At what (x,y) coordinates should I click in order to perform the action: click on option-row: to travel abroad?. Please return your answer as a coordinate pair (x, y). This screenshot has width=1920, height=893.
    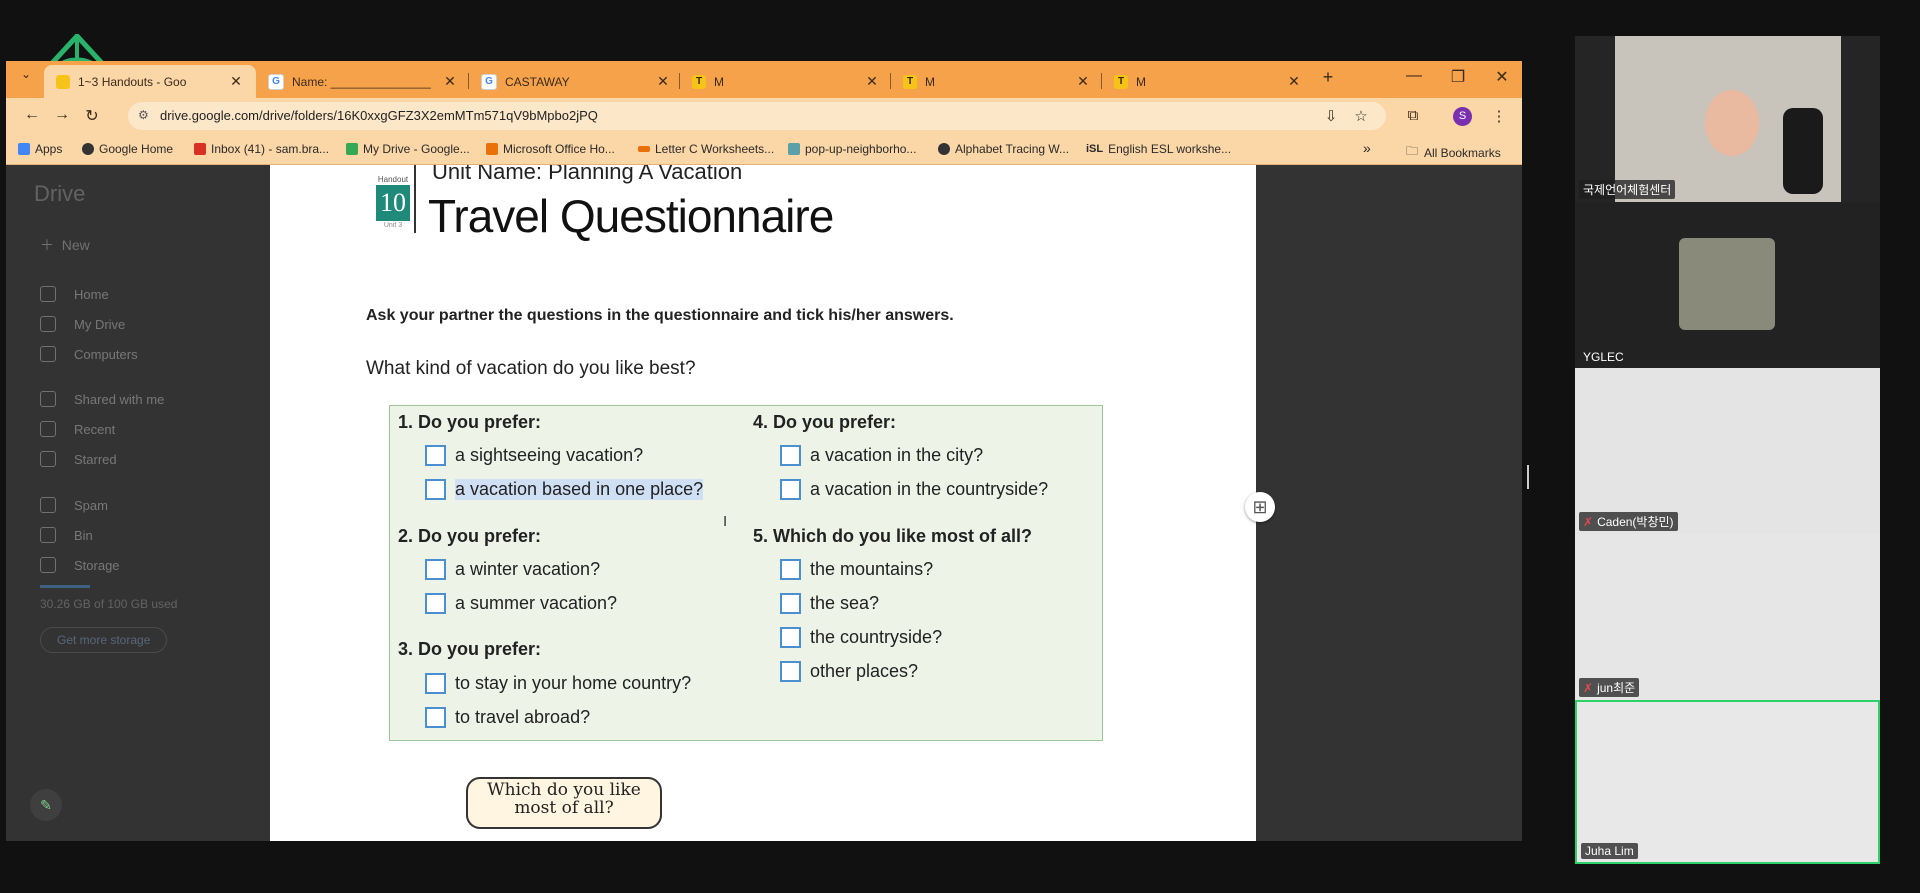
    Looking at the image, I should click on (507, 717).